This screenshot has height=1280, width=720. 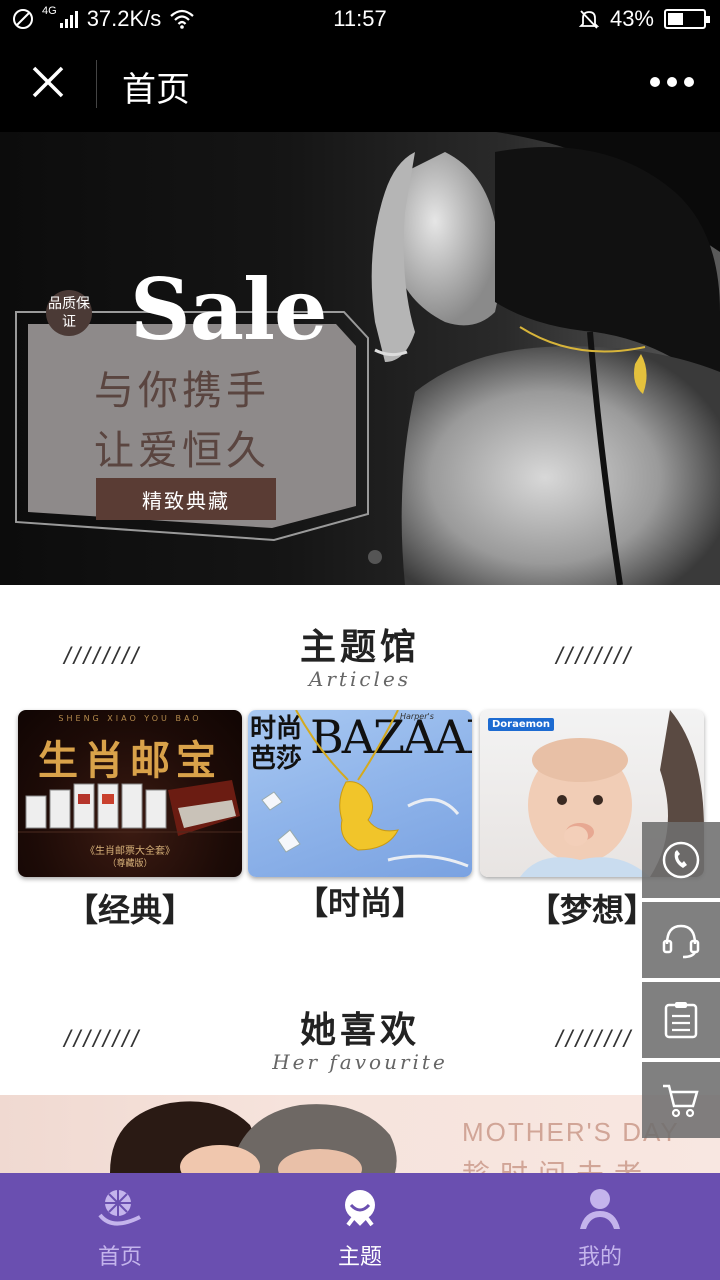 I want to click on banner-subheading: 趁时间未老, so click(x=557, y=1163).